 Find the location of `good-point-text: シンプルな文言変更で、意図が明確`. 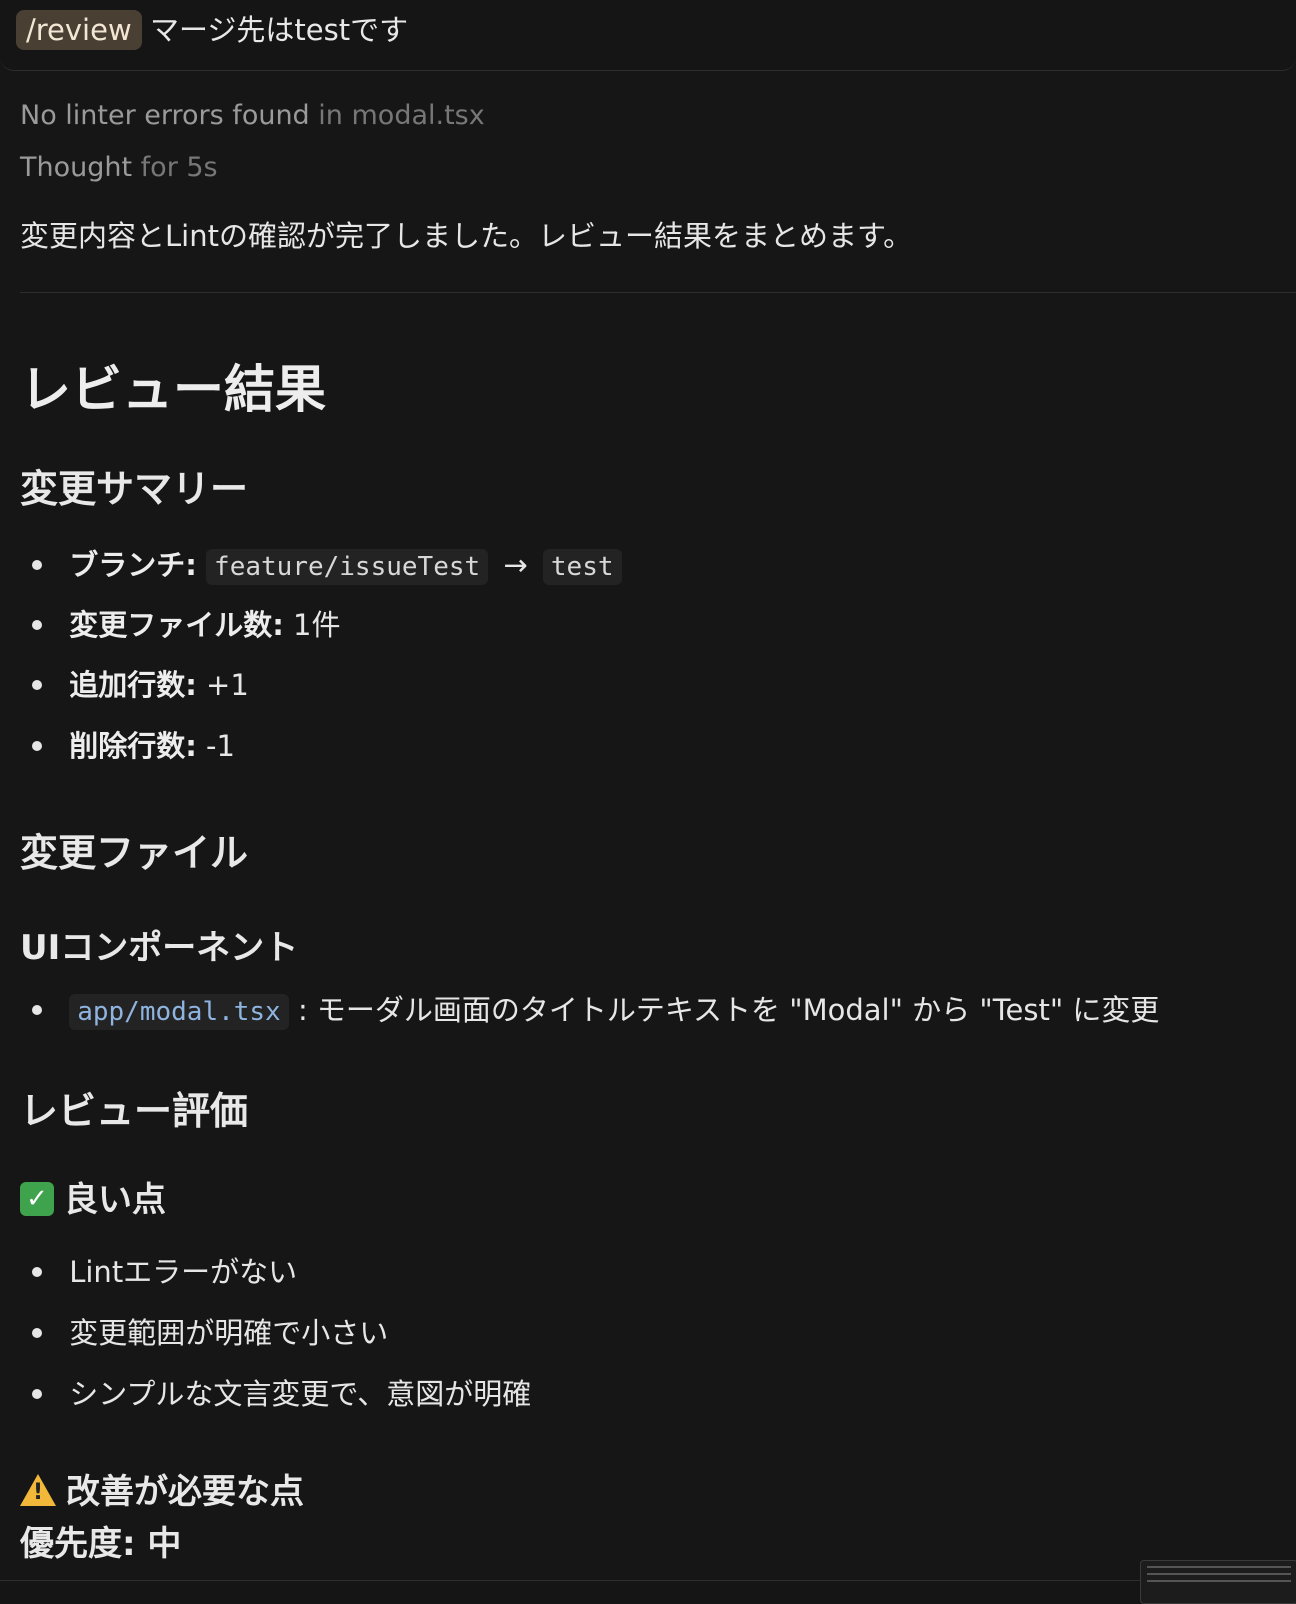

good-point-text: シンプルな文言変更で、意図が明確 is located at coordinates (300, 1394).